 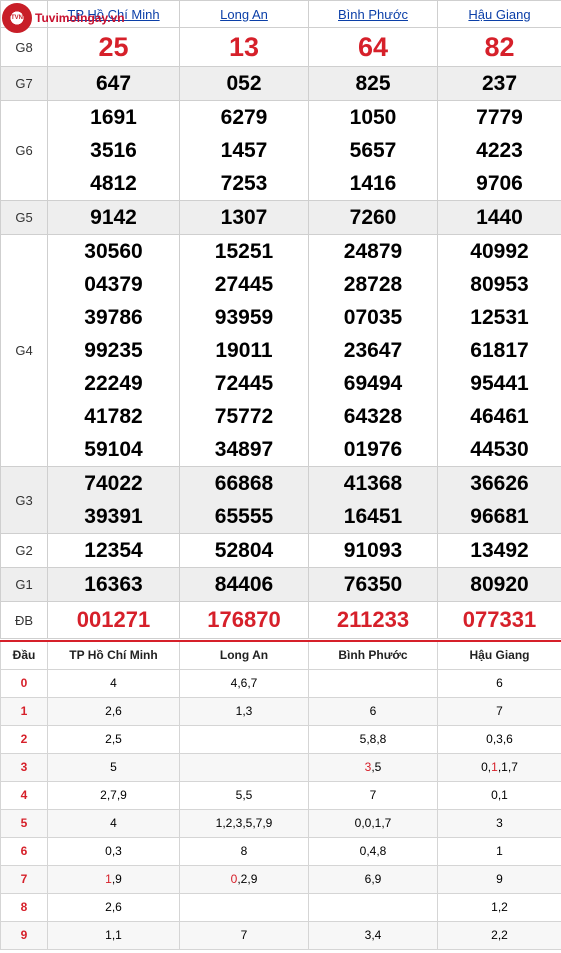 I want to click on heads-cell: 5,5, so click(x=244, y=795).